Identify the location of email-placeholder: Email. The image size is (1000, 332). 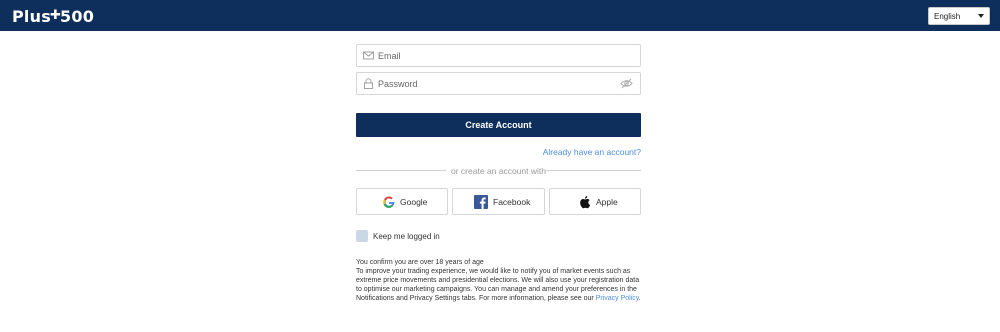
(389, 56).